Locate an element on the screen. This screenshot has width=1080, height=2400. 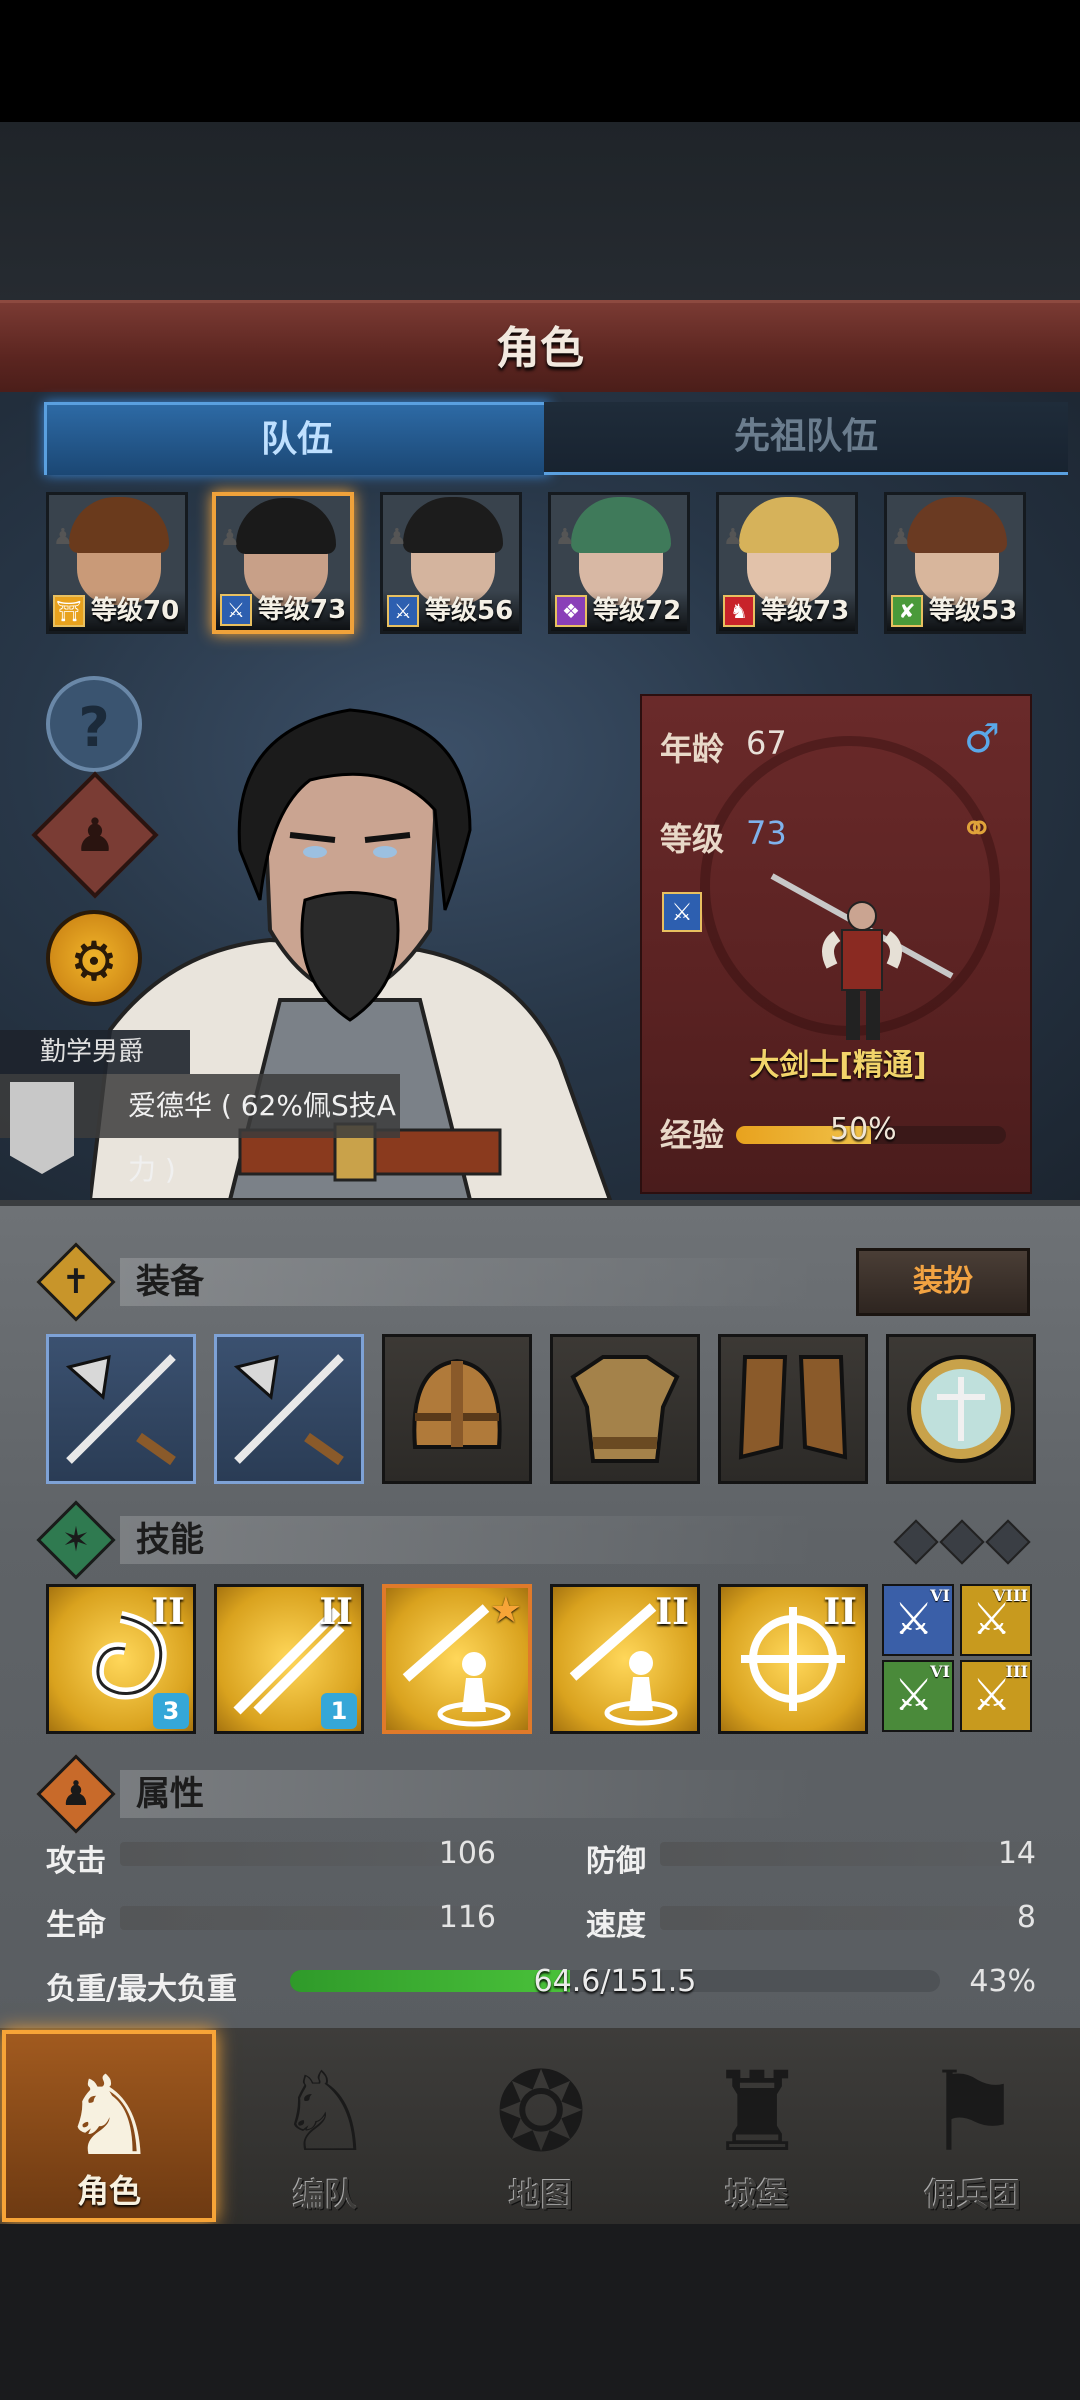
speed-label: 速度 is located at coordinates (616, 1925).